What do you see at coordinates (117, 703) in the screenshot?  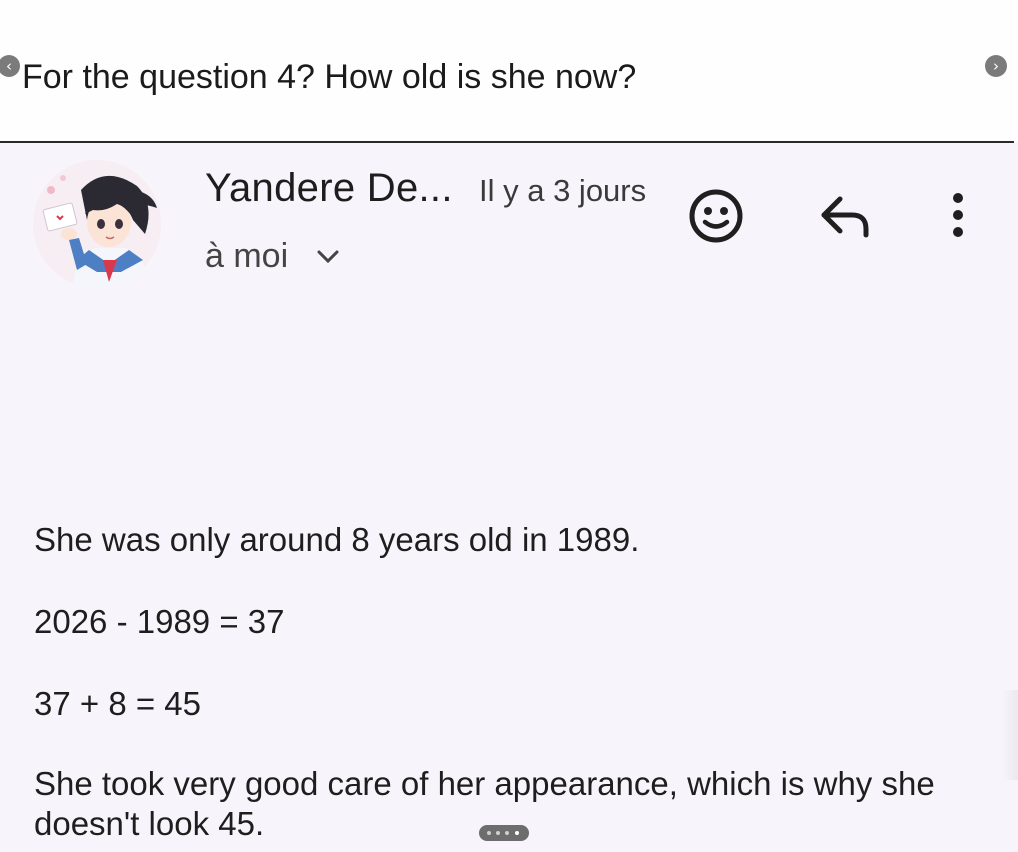 I see `email-body-line: 37 + 8 = 45` at bounding box center [117, 703].